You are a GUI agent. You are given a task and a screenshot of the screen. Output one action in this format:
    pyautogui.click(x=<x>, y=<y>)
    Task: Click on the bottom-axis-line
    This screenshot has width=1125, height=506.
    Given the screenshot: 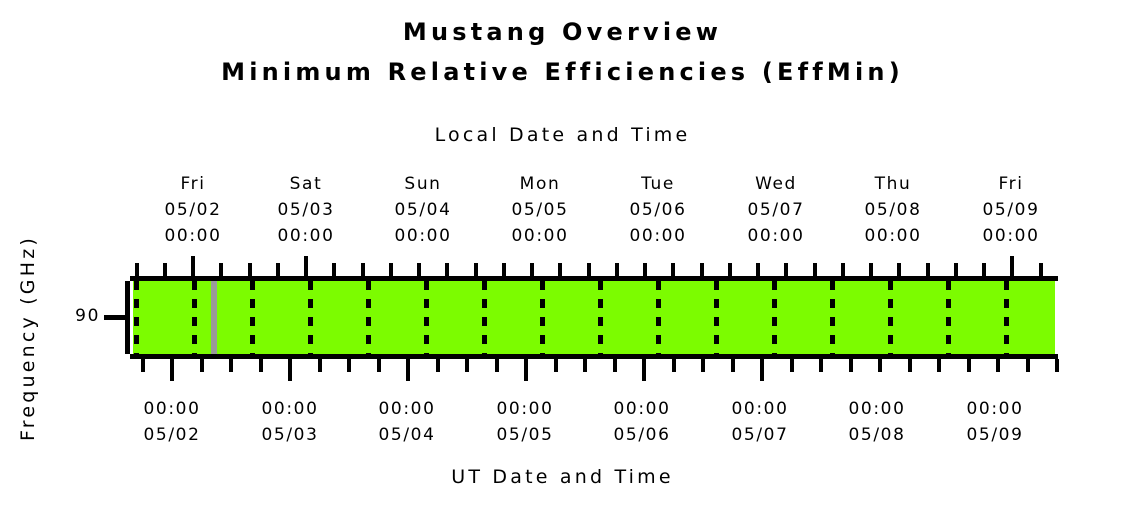 What is the action you would take?
    pyautogui.click(x=594, y=356)
    